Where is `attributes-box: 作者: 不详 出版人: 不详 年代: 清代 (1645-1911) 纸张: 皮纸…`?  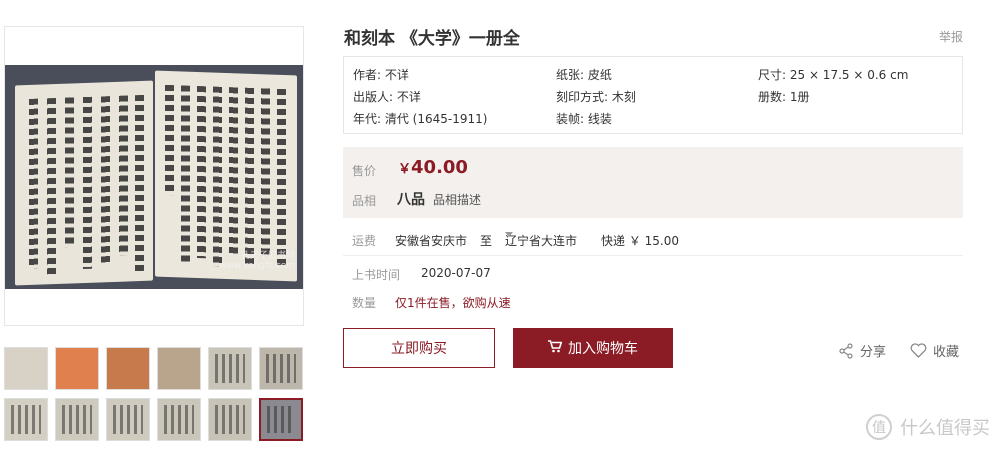 attributes-box: 作者: 不详 出版人: 不详 年代: 清代 (1645-1911) 纸张: 皮纸… is located at coordinates (653, 95).